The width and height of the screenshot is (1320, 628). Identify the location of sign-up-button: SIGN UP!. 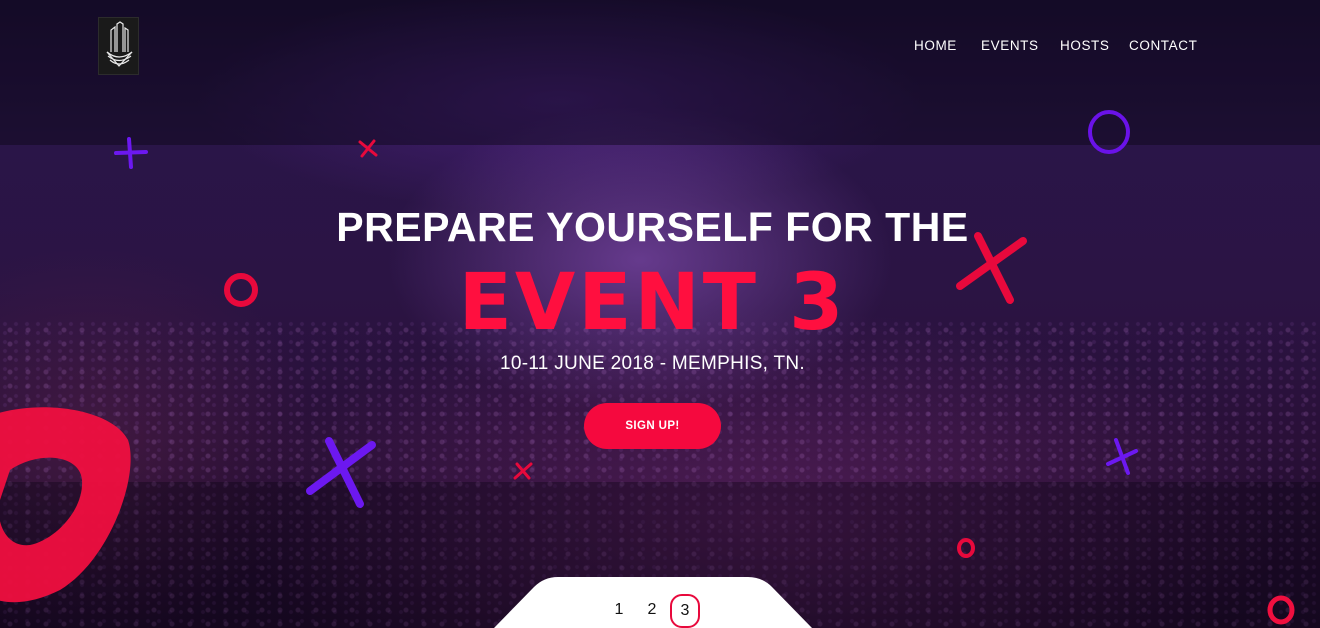
(652, 426).